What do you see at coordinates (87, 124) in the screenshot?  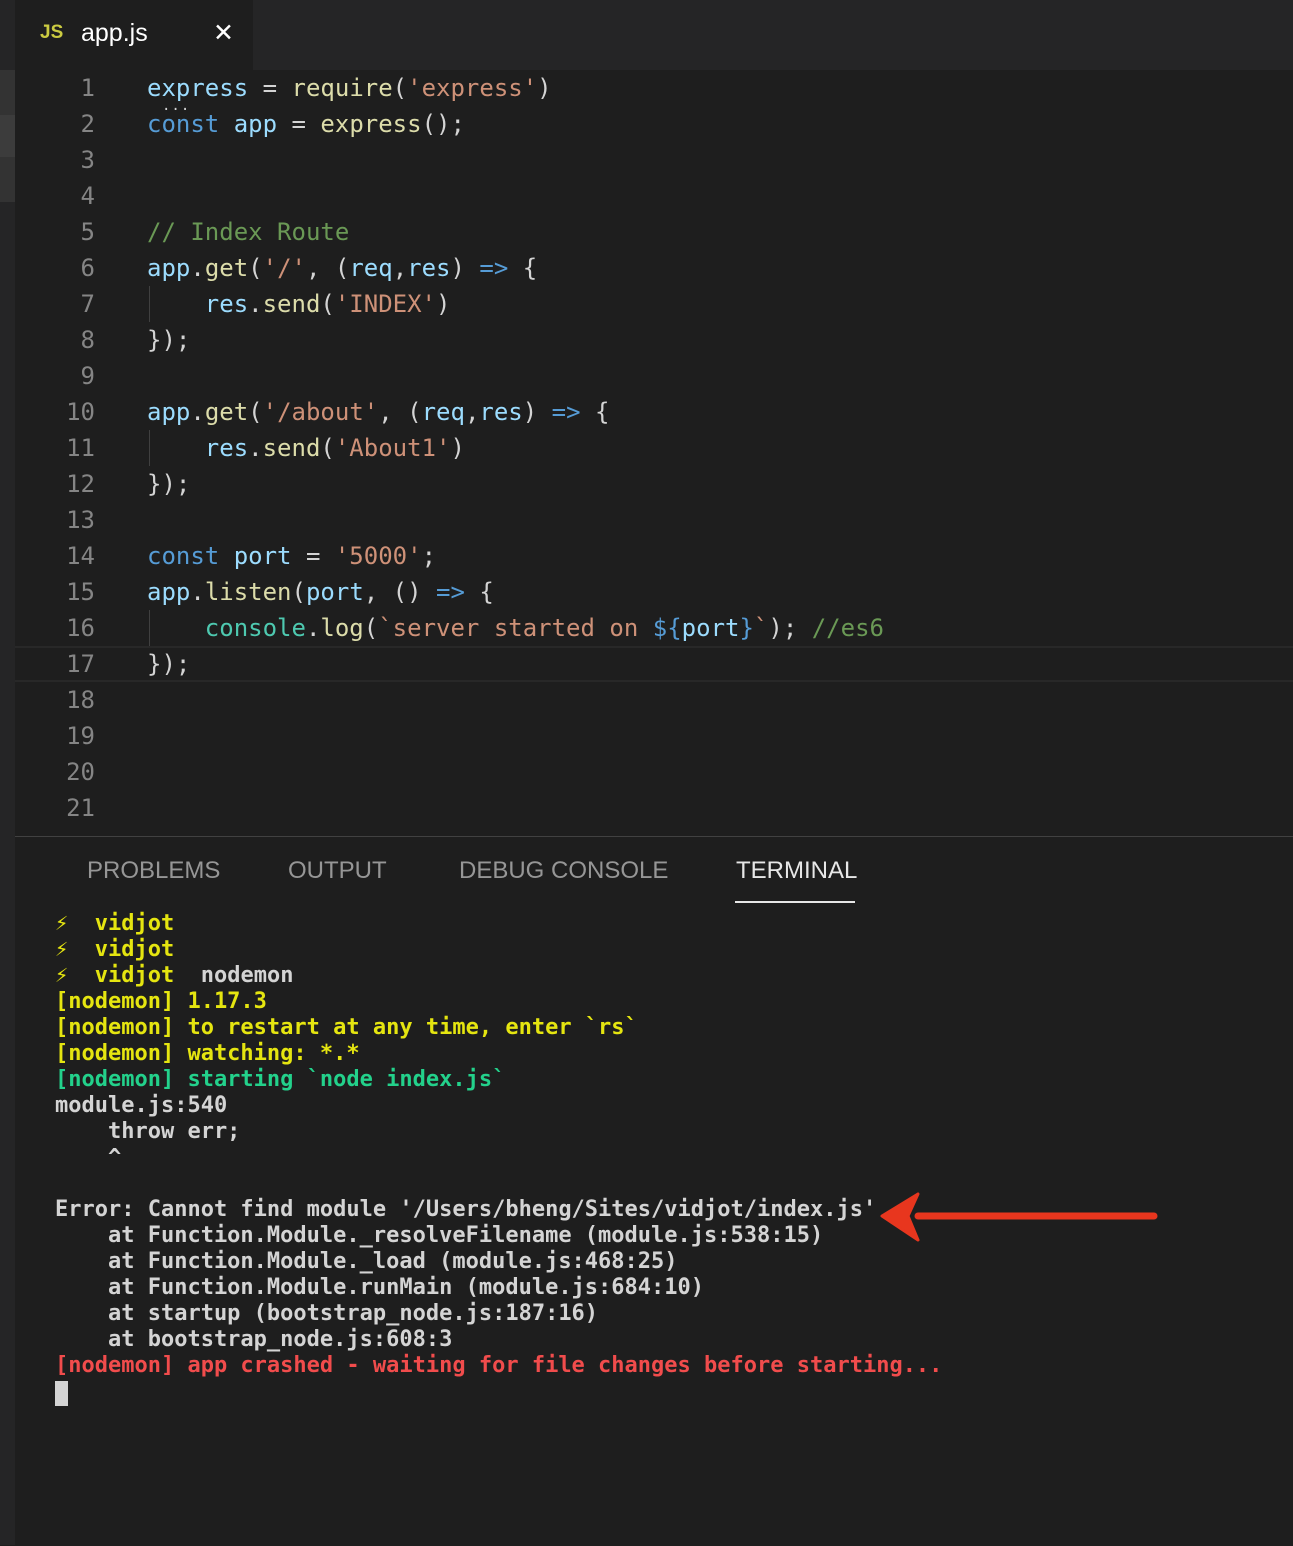 I see `line-number: 2` at bounding box center [87, 124].